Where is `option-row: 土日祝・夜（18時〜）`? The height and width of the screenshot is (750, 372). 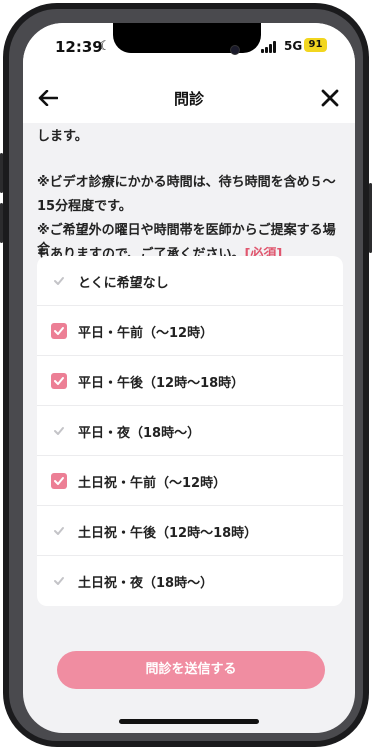 option-row: 土日祝・夜（18時〜） is located at coordinates (190, 581).